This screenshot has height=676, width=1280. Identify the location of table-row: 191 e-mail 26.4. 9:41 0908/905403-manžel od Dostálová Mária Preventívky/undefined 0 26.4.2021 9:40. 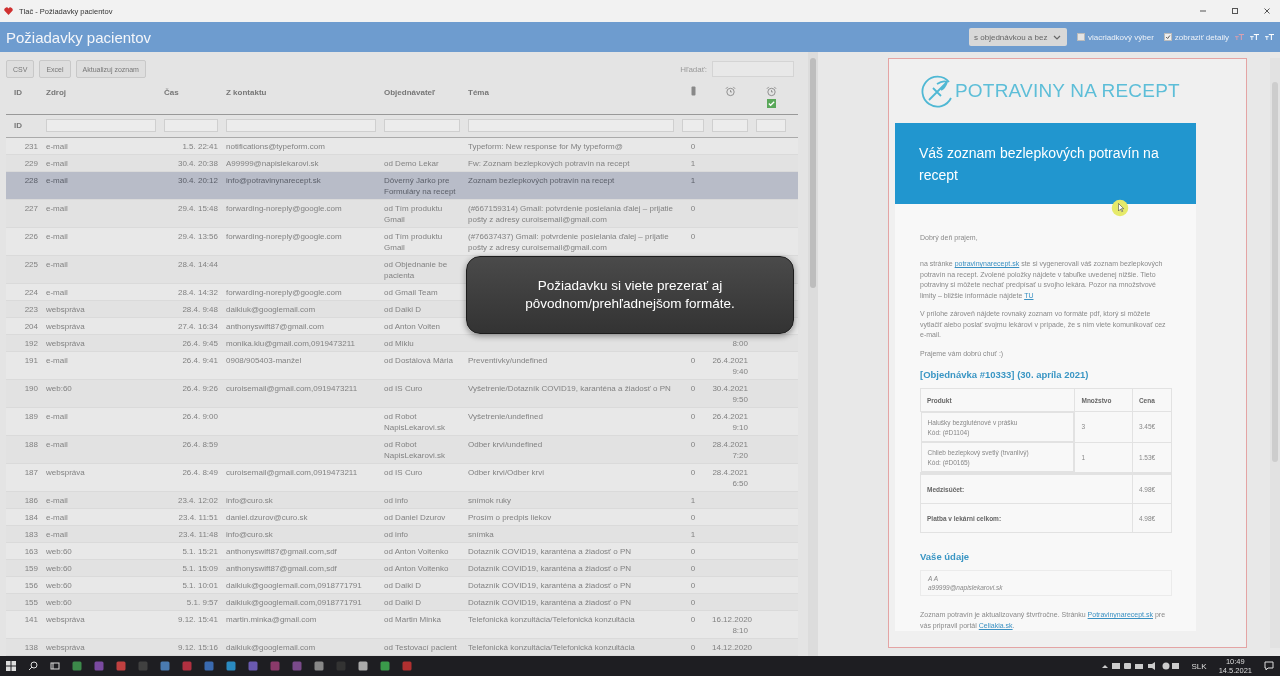
(402, 366).